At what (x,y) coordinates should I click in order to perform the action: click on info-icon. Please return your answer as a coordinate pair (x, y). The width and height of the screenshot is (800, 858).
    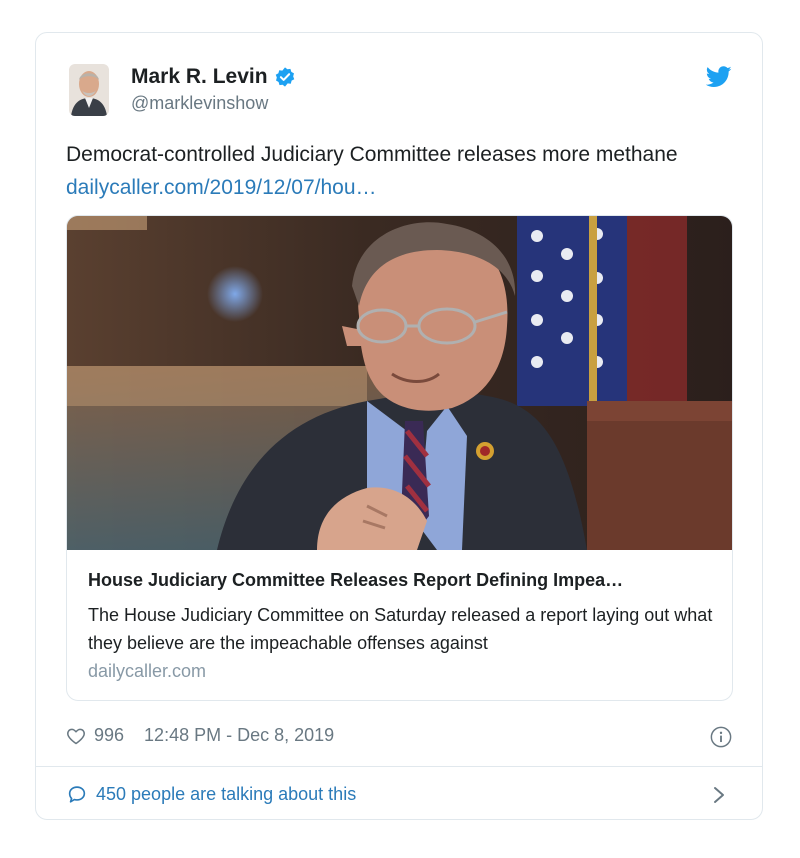
    Looking at the image, I should click on (721, 737).